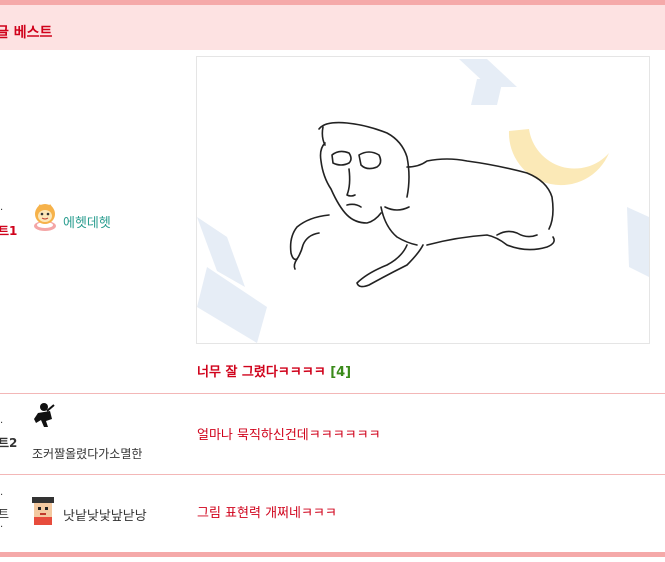  Describe the element at coordinates (87, 453) in the screenshot. I see `nickname-link: 조커짤올렸다가소멸한` at that location.